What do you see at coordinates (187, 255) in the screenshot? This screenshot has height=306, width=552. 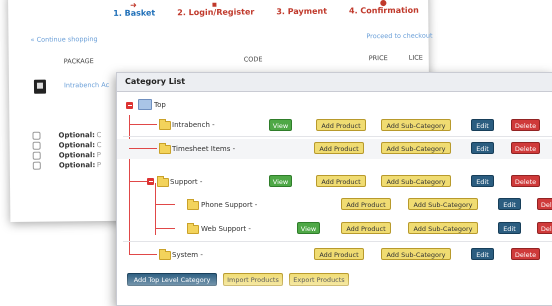 I see `category-label: System -` at bounding box center [187, 255].